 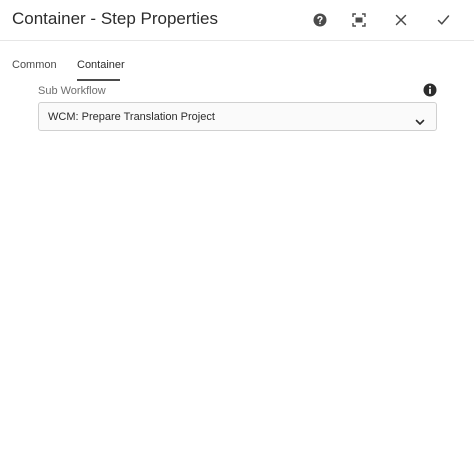 I want to click on sub-workflow-selected-value: WCM: Prepare Translation Project, so click(x=131, y=117).